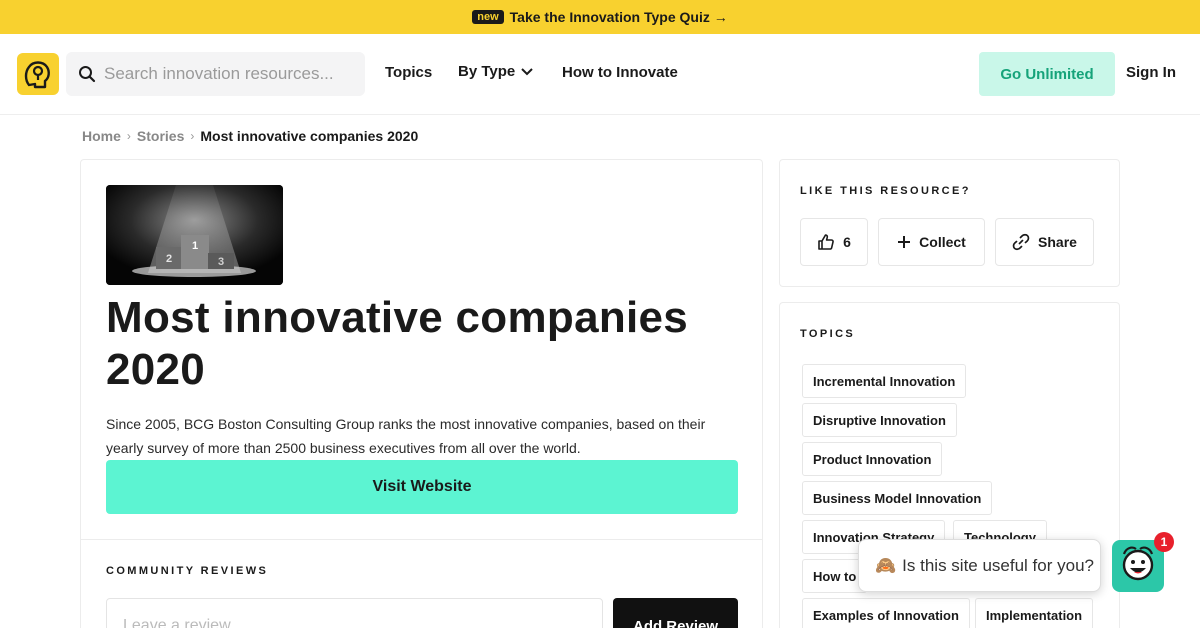 Image resolution: width=1200 pixels, height=628 pixels. I want to click on podium-label-3: 3, so click(221, 262).